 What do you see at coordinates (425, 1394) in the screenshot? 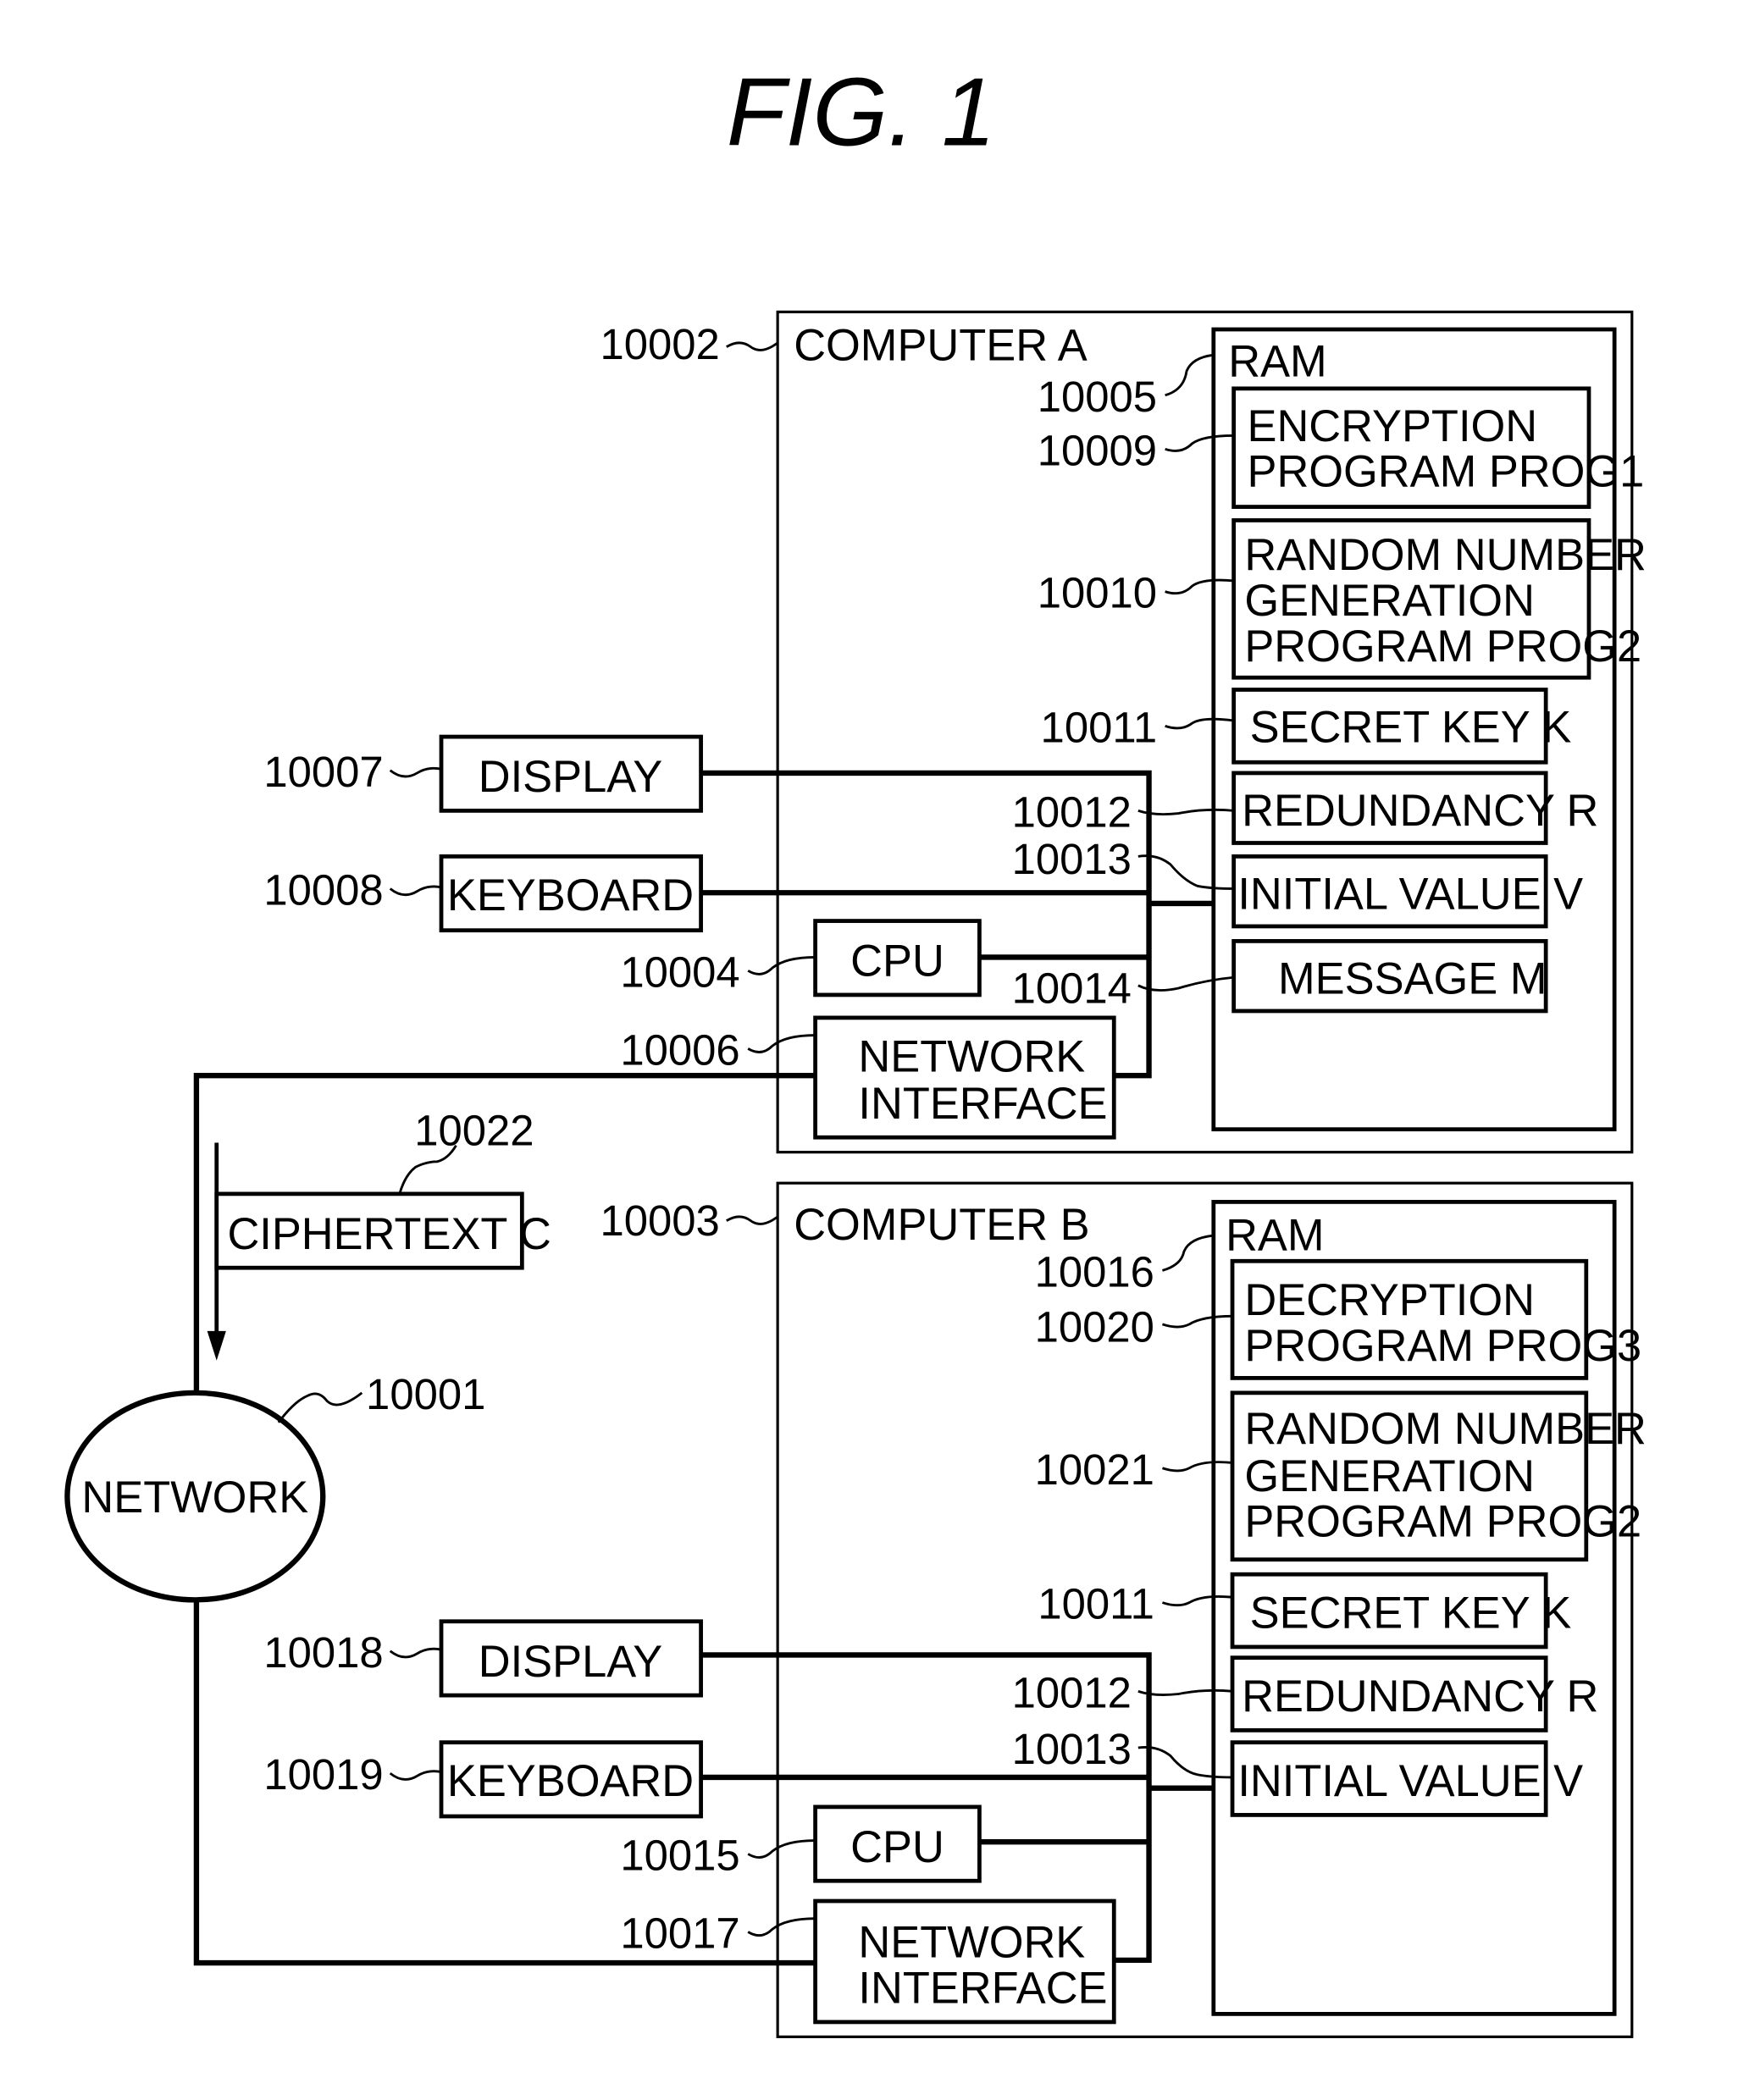
I see `ref-10001: 10001` at bounding box center [425, 1394].